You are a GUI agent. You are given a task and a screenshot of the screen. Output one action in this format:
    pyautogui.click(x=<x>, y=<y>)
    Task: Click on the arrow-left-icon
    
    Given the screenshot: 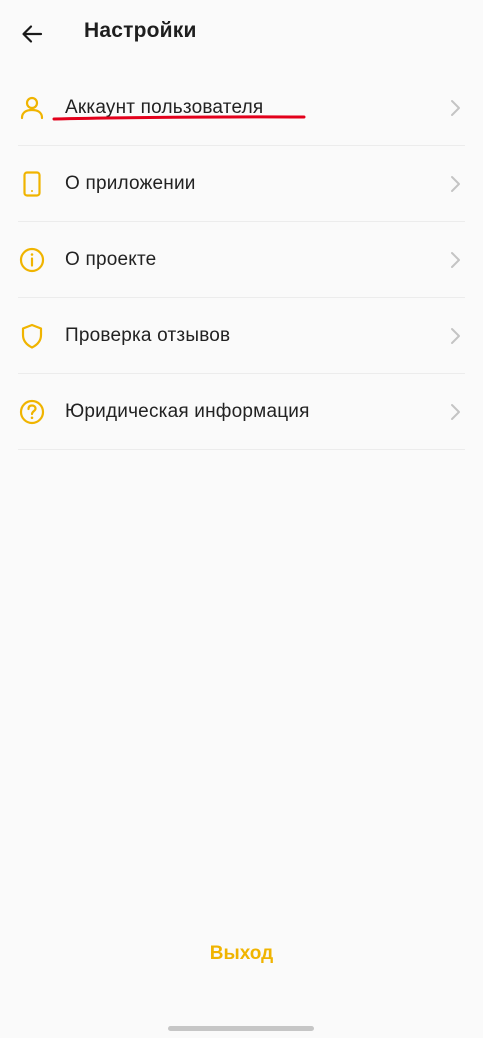 What is the action you would take?
    pyautogui.click(x=32, y=34)
    